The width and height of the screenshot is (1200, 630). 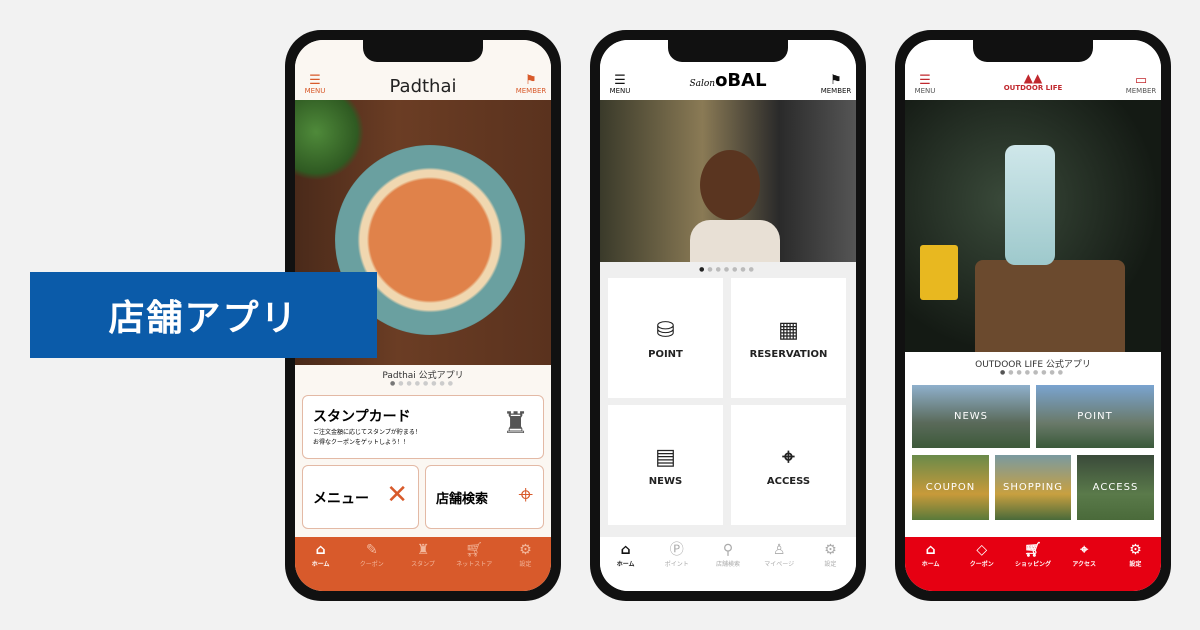 I want to click on tab-stamp: ♜ スタンプ, so click(x=422, y=566).